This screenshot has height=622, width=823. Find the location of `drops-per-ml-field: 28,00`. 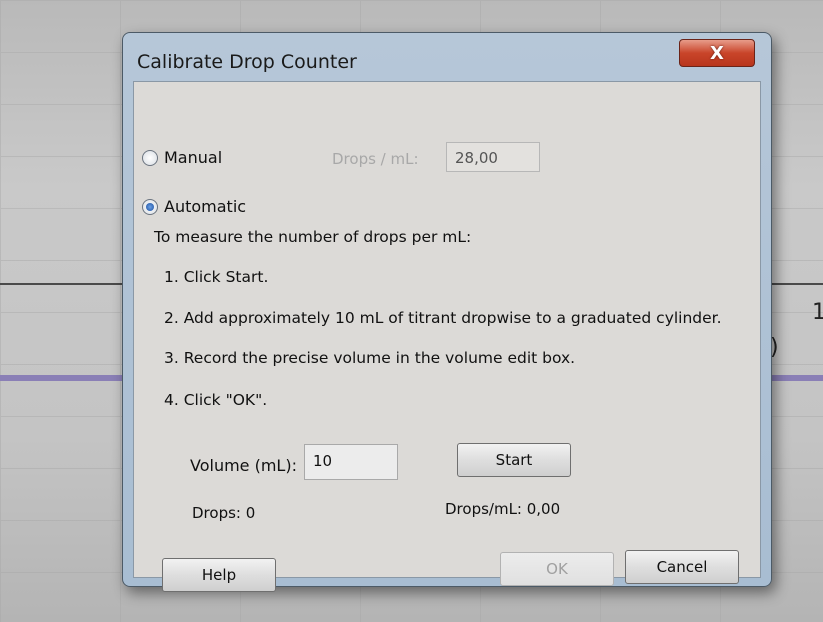

drops-per-ml-field: 28,00 is located at coordinates (493, 157).